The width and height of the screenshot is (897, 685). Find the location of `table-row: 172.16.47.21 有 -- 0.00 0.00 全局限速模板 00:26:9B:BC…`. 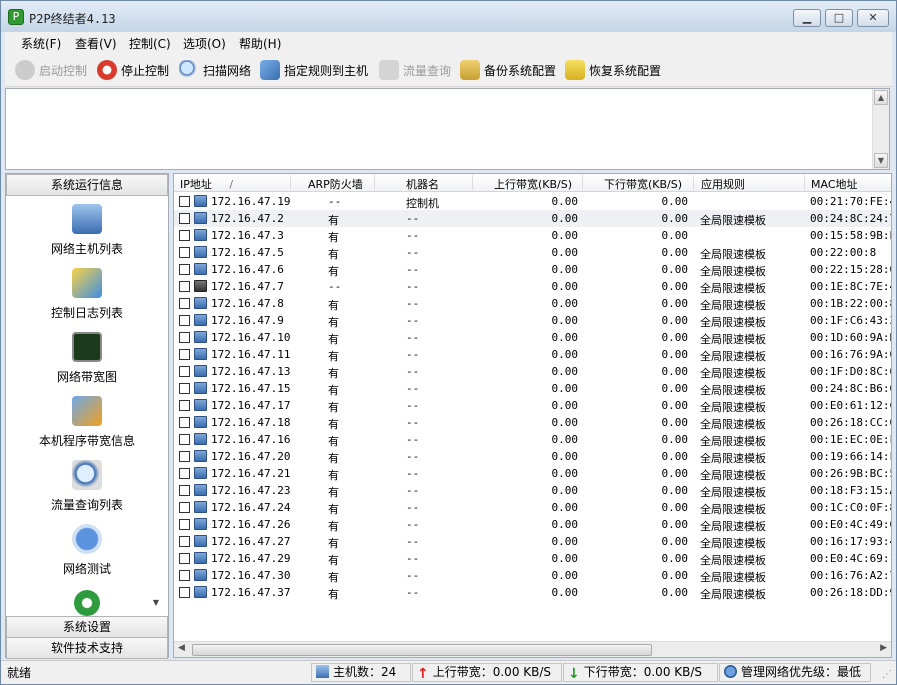

table-row: 172.16.47.21 有 -- 0.00 0.00 全局限速模板 00:26:9B:BC… is located at coordinates (532, 473).